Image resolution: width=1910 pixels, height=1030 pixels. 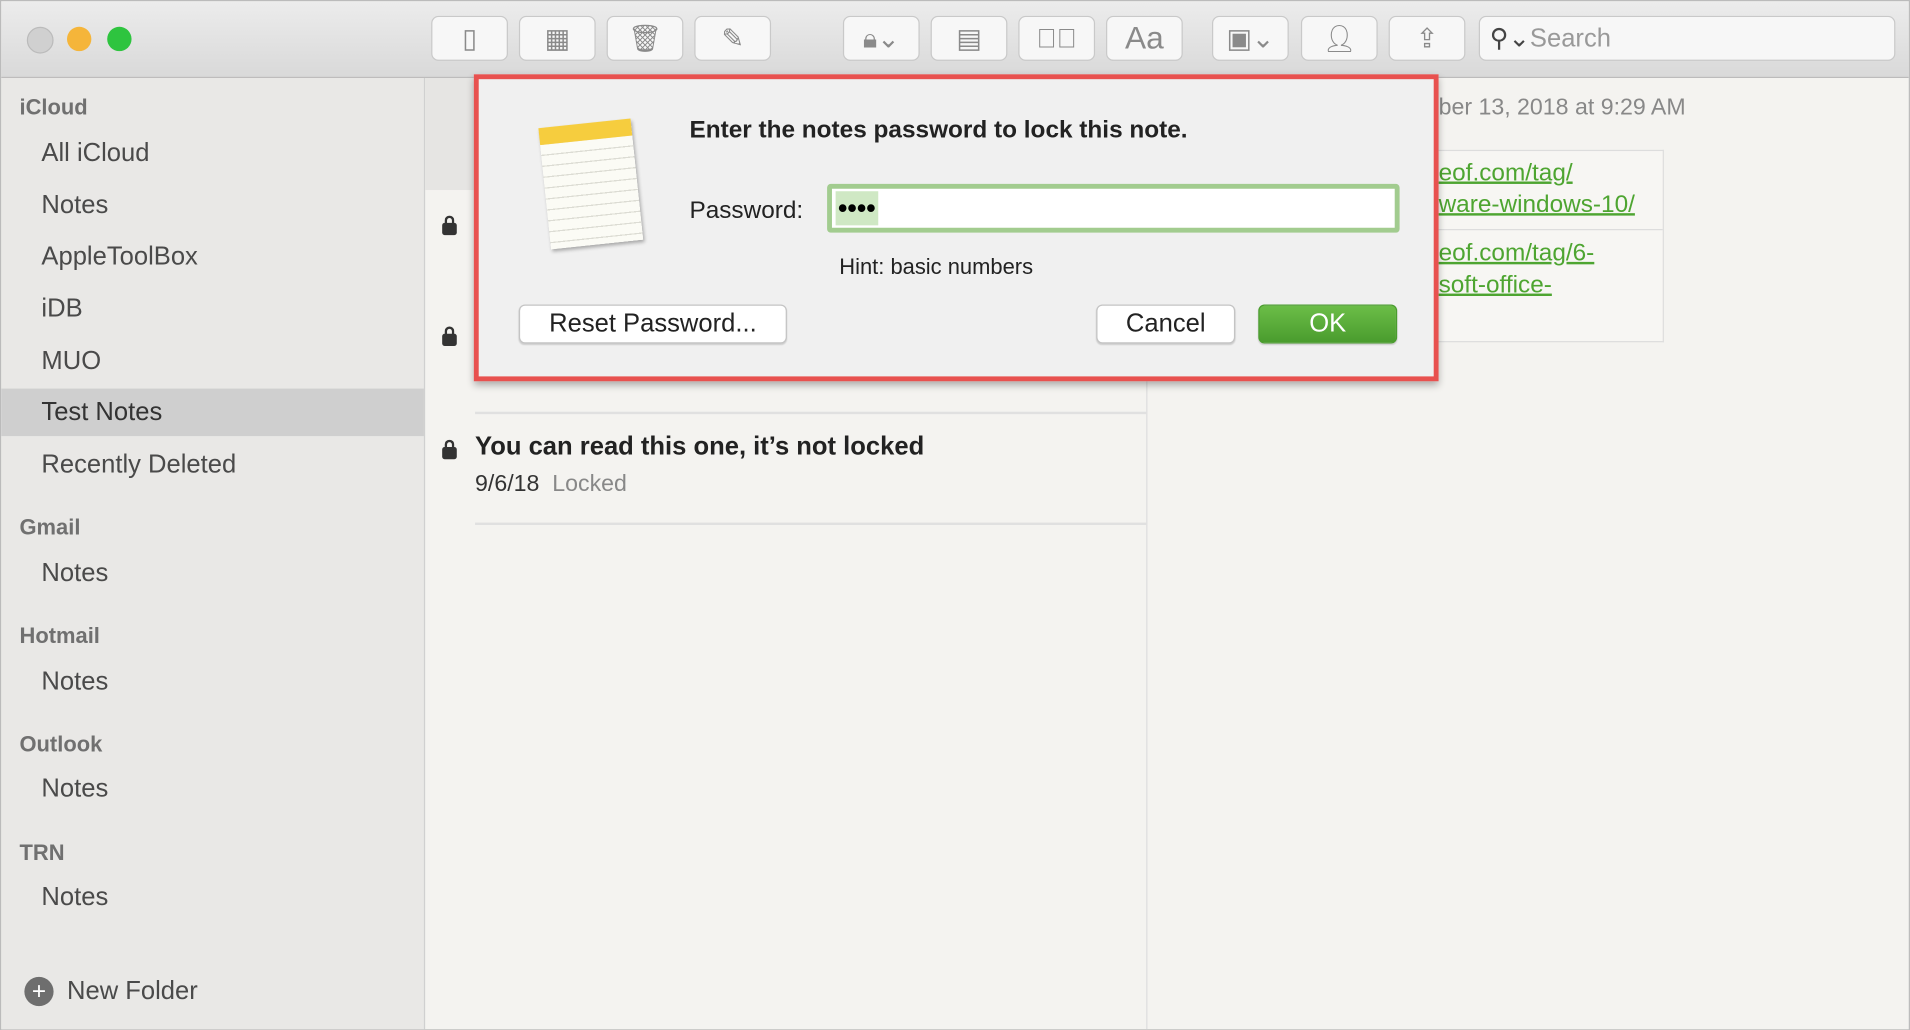 I want to click on table-button: ▤, so click(x=969, y=38).